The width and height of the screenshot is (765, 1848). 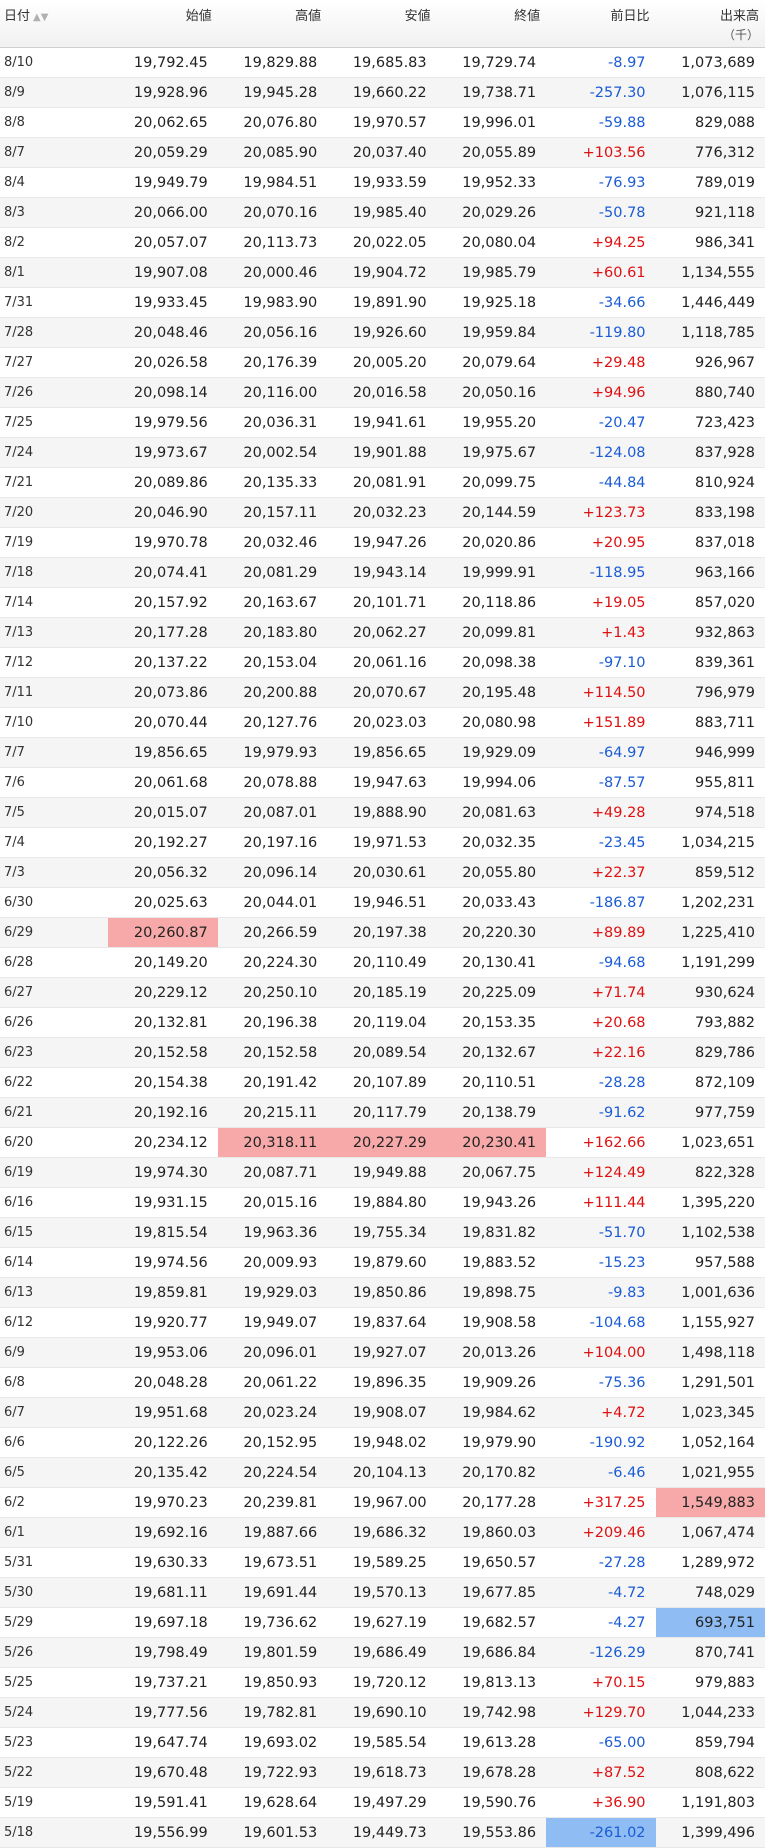 What do you see at coordinates (710, 212) in the screenshot?
I see `cell-volume: 921,118` at bounding box center [710, 212].